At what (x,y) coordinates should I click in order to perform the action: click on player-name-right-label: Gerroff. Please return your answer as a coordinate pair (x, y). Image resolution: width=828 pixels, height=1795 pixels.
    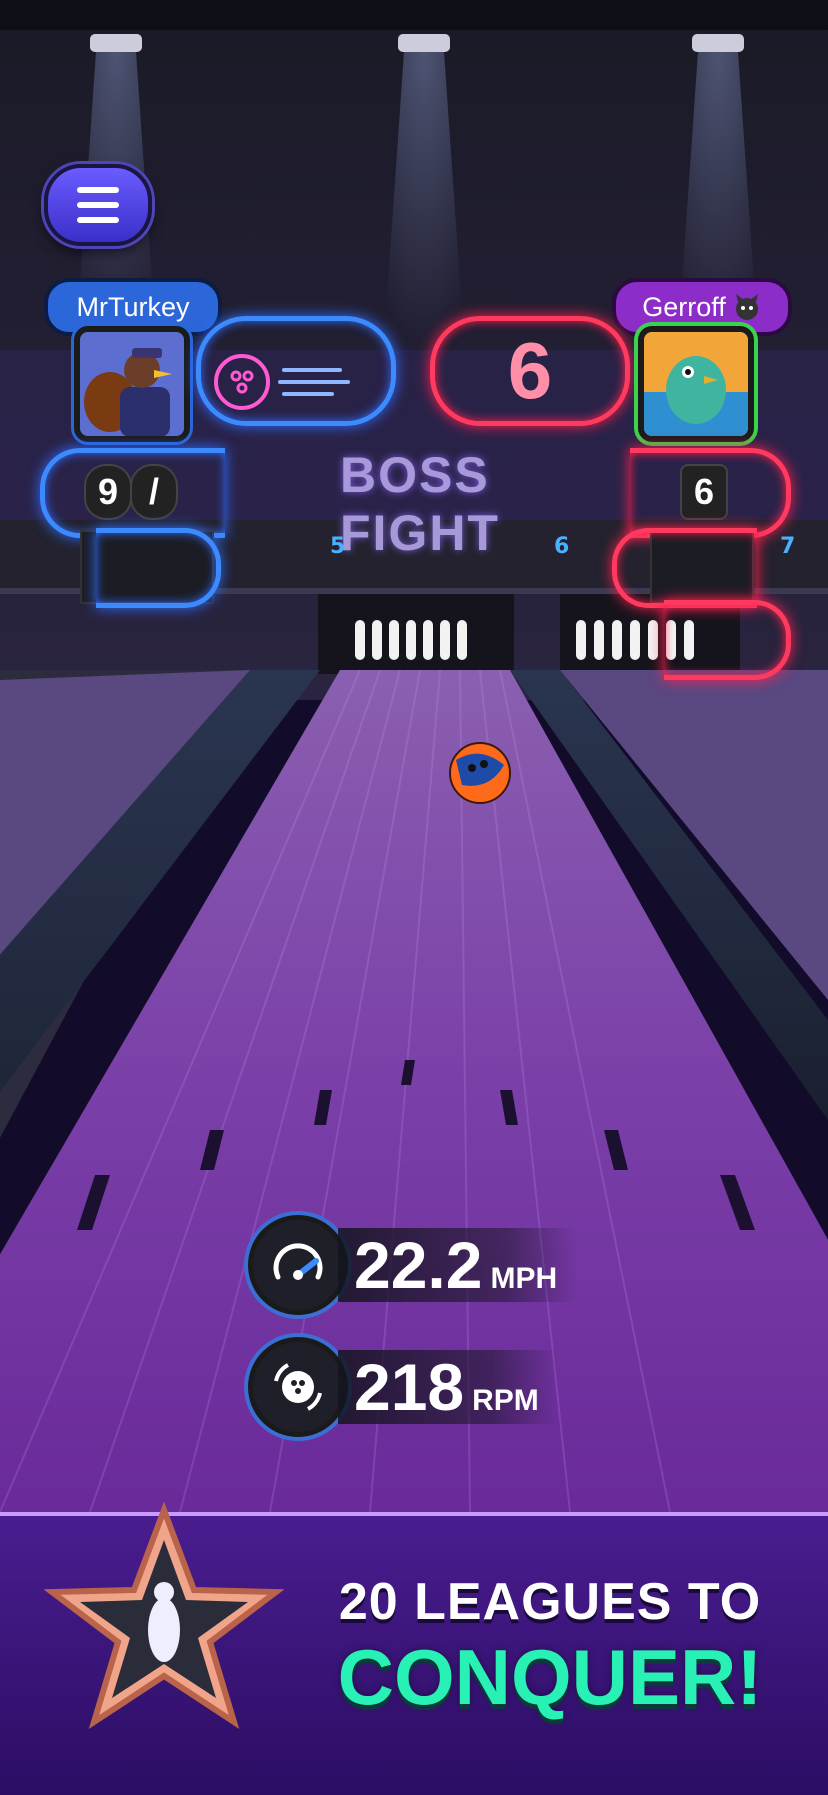
    Looking at the image, I should click on (684, 306).